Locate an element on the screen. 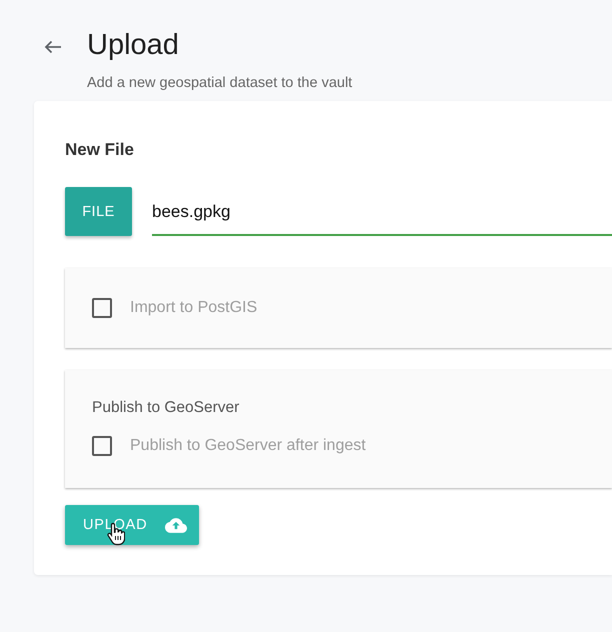 The width and height of the screenshot is (612, 632). file-name-field: bees.gpkg is located at coordinates (382, 211).